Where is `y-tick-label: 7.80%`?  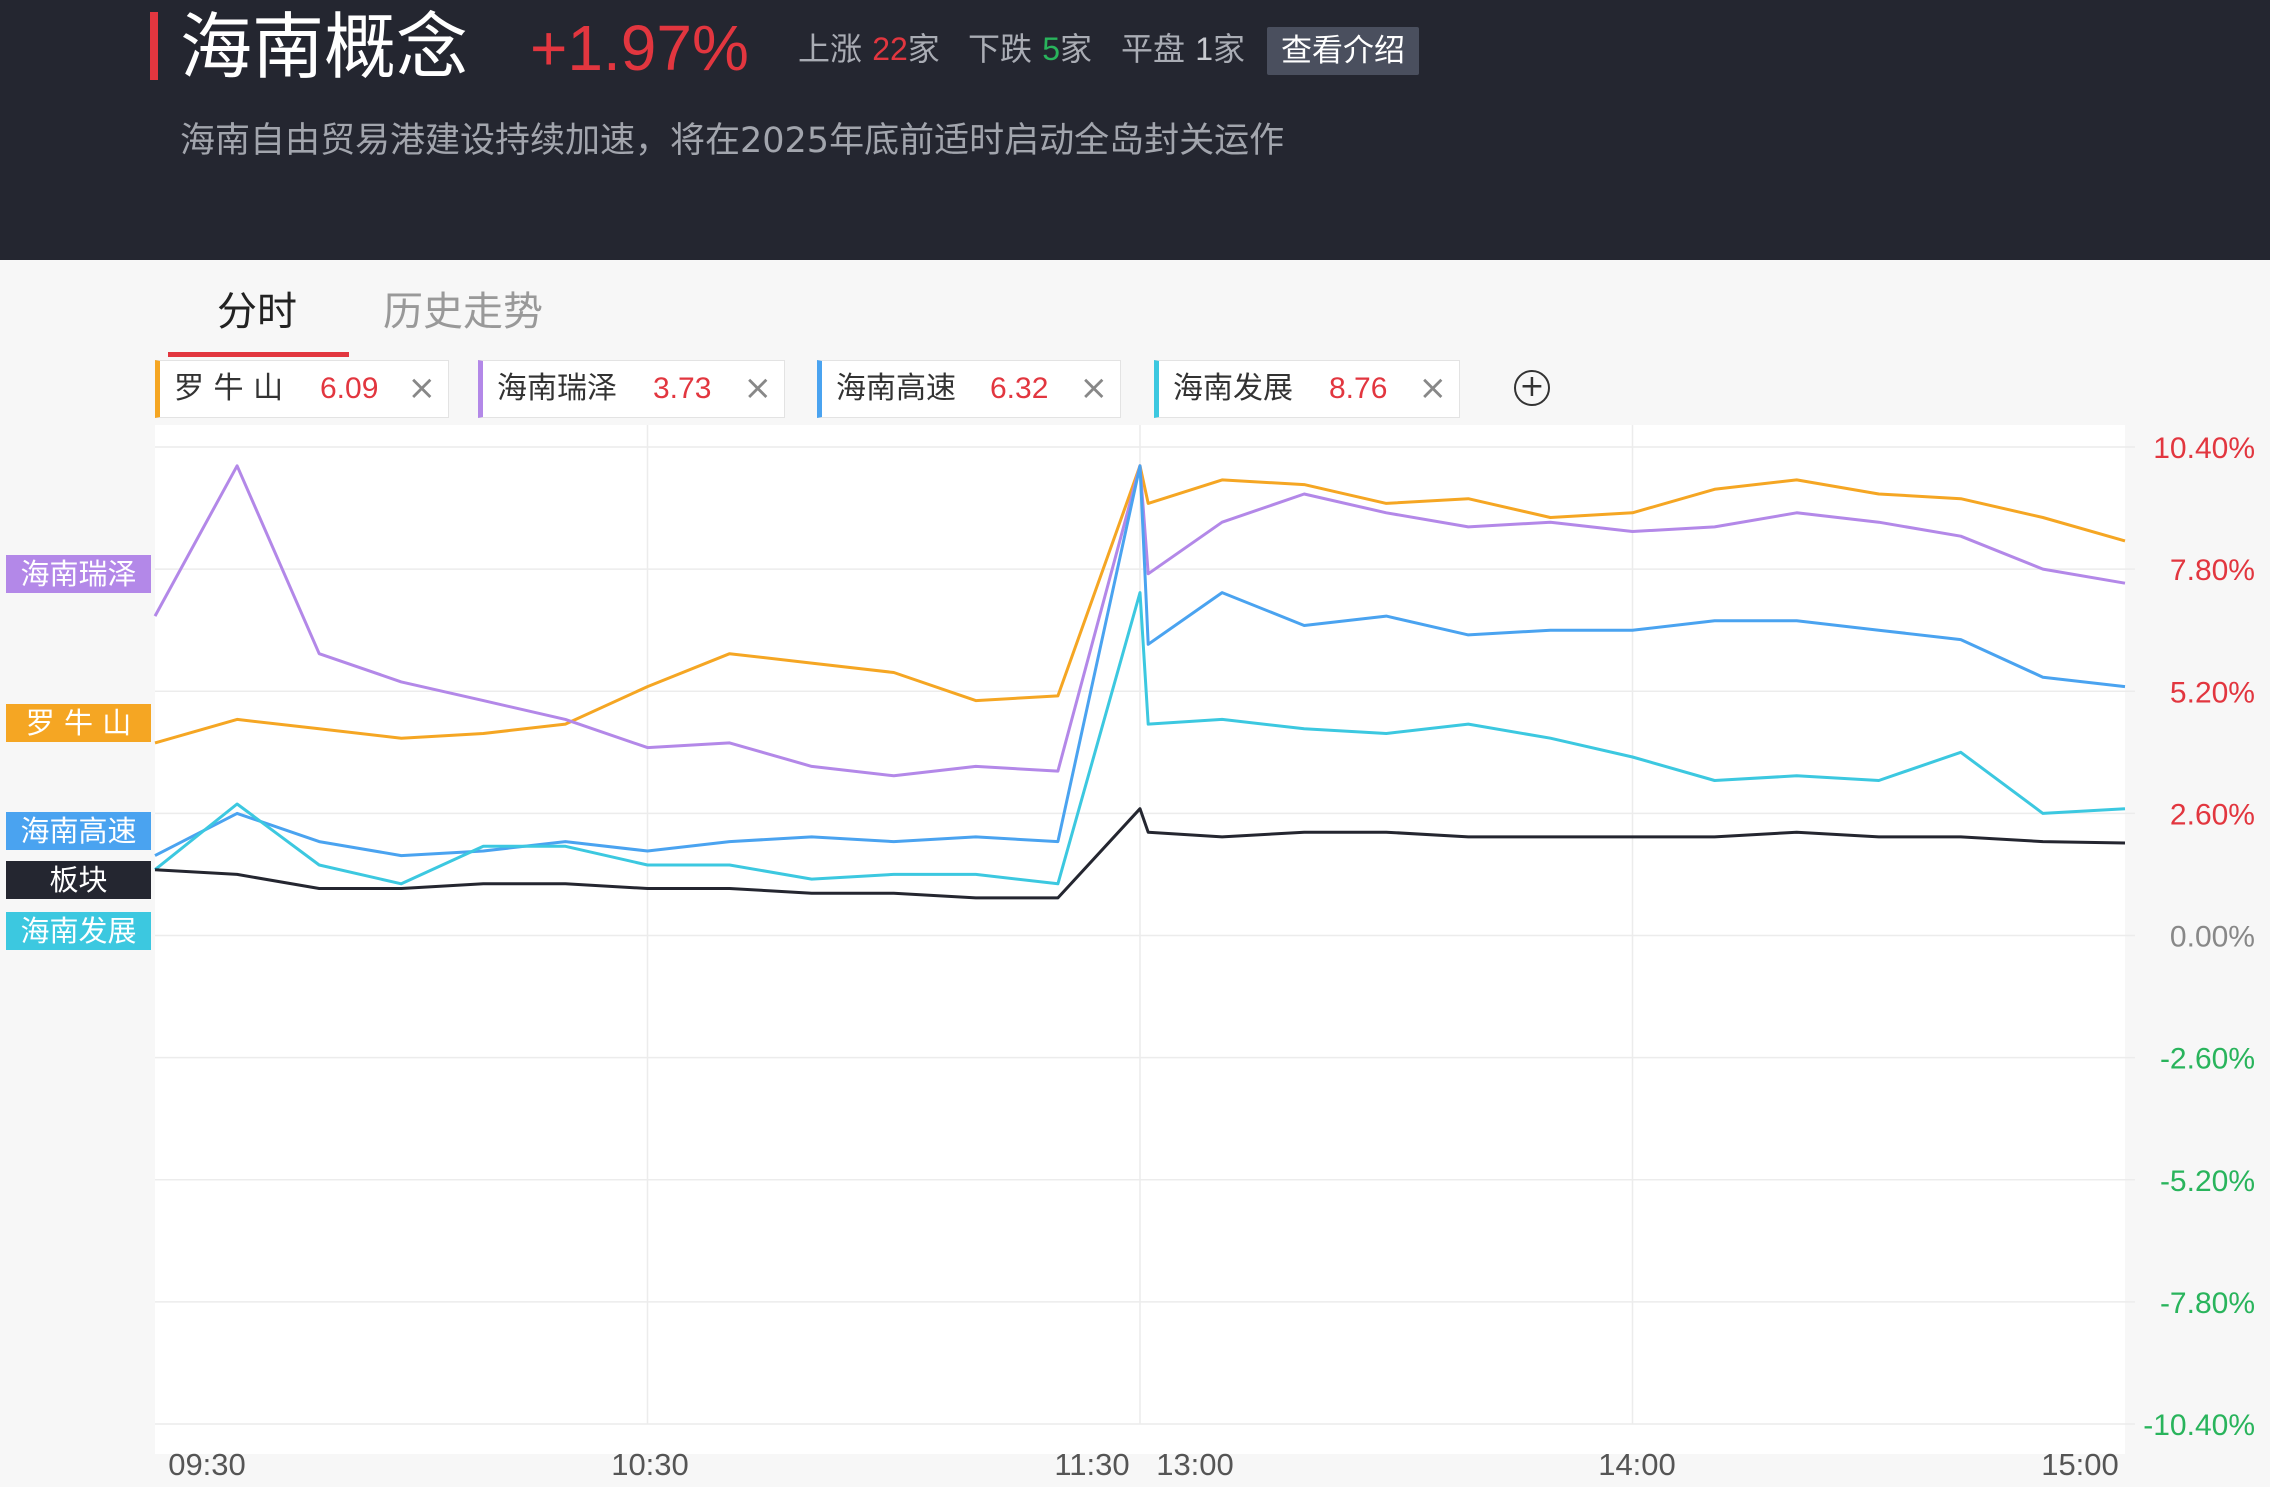 y-tick-label: 7.80% is located at coordinates (2212, 570).